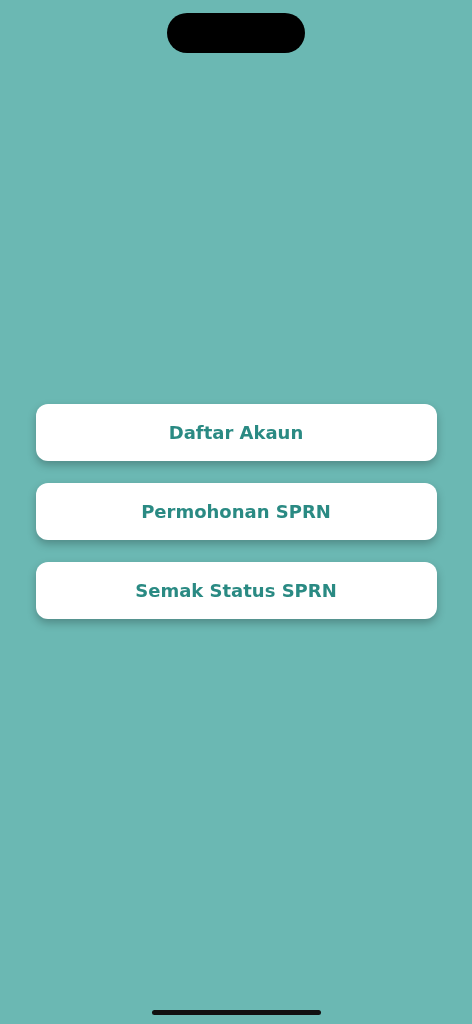  What do you see at coordinates (236, 590) in the screenshot?
I see `menu-button: Semak Status SPRN` at bounding box center [236, 590].